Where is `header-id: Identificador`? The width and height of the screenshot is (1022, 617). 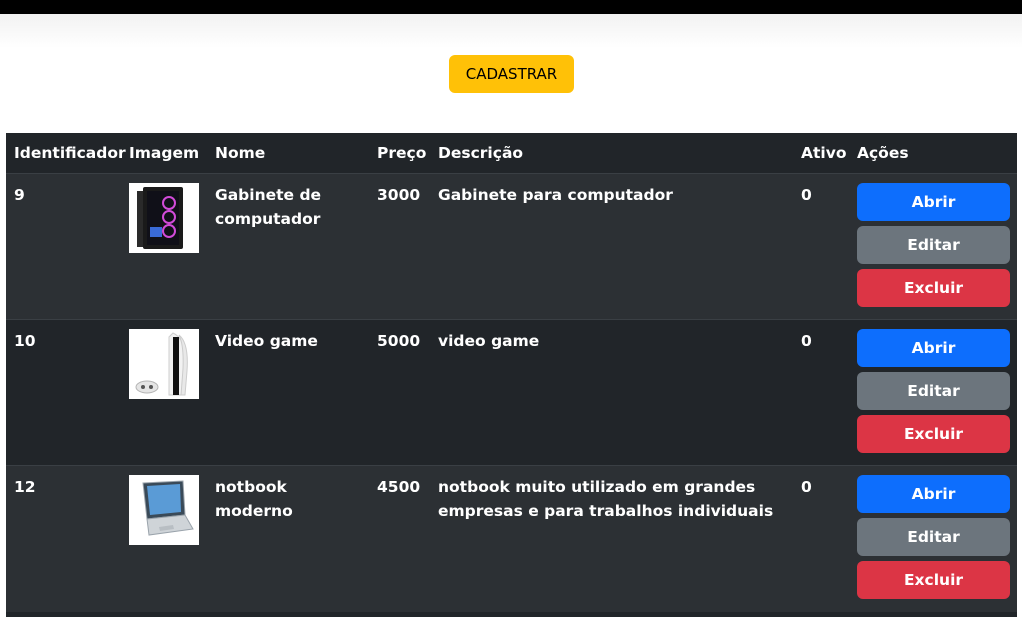
header-id: Identificador is located at coordinates (70, 153).